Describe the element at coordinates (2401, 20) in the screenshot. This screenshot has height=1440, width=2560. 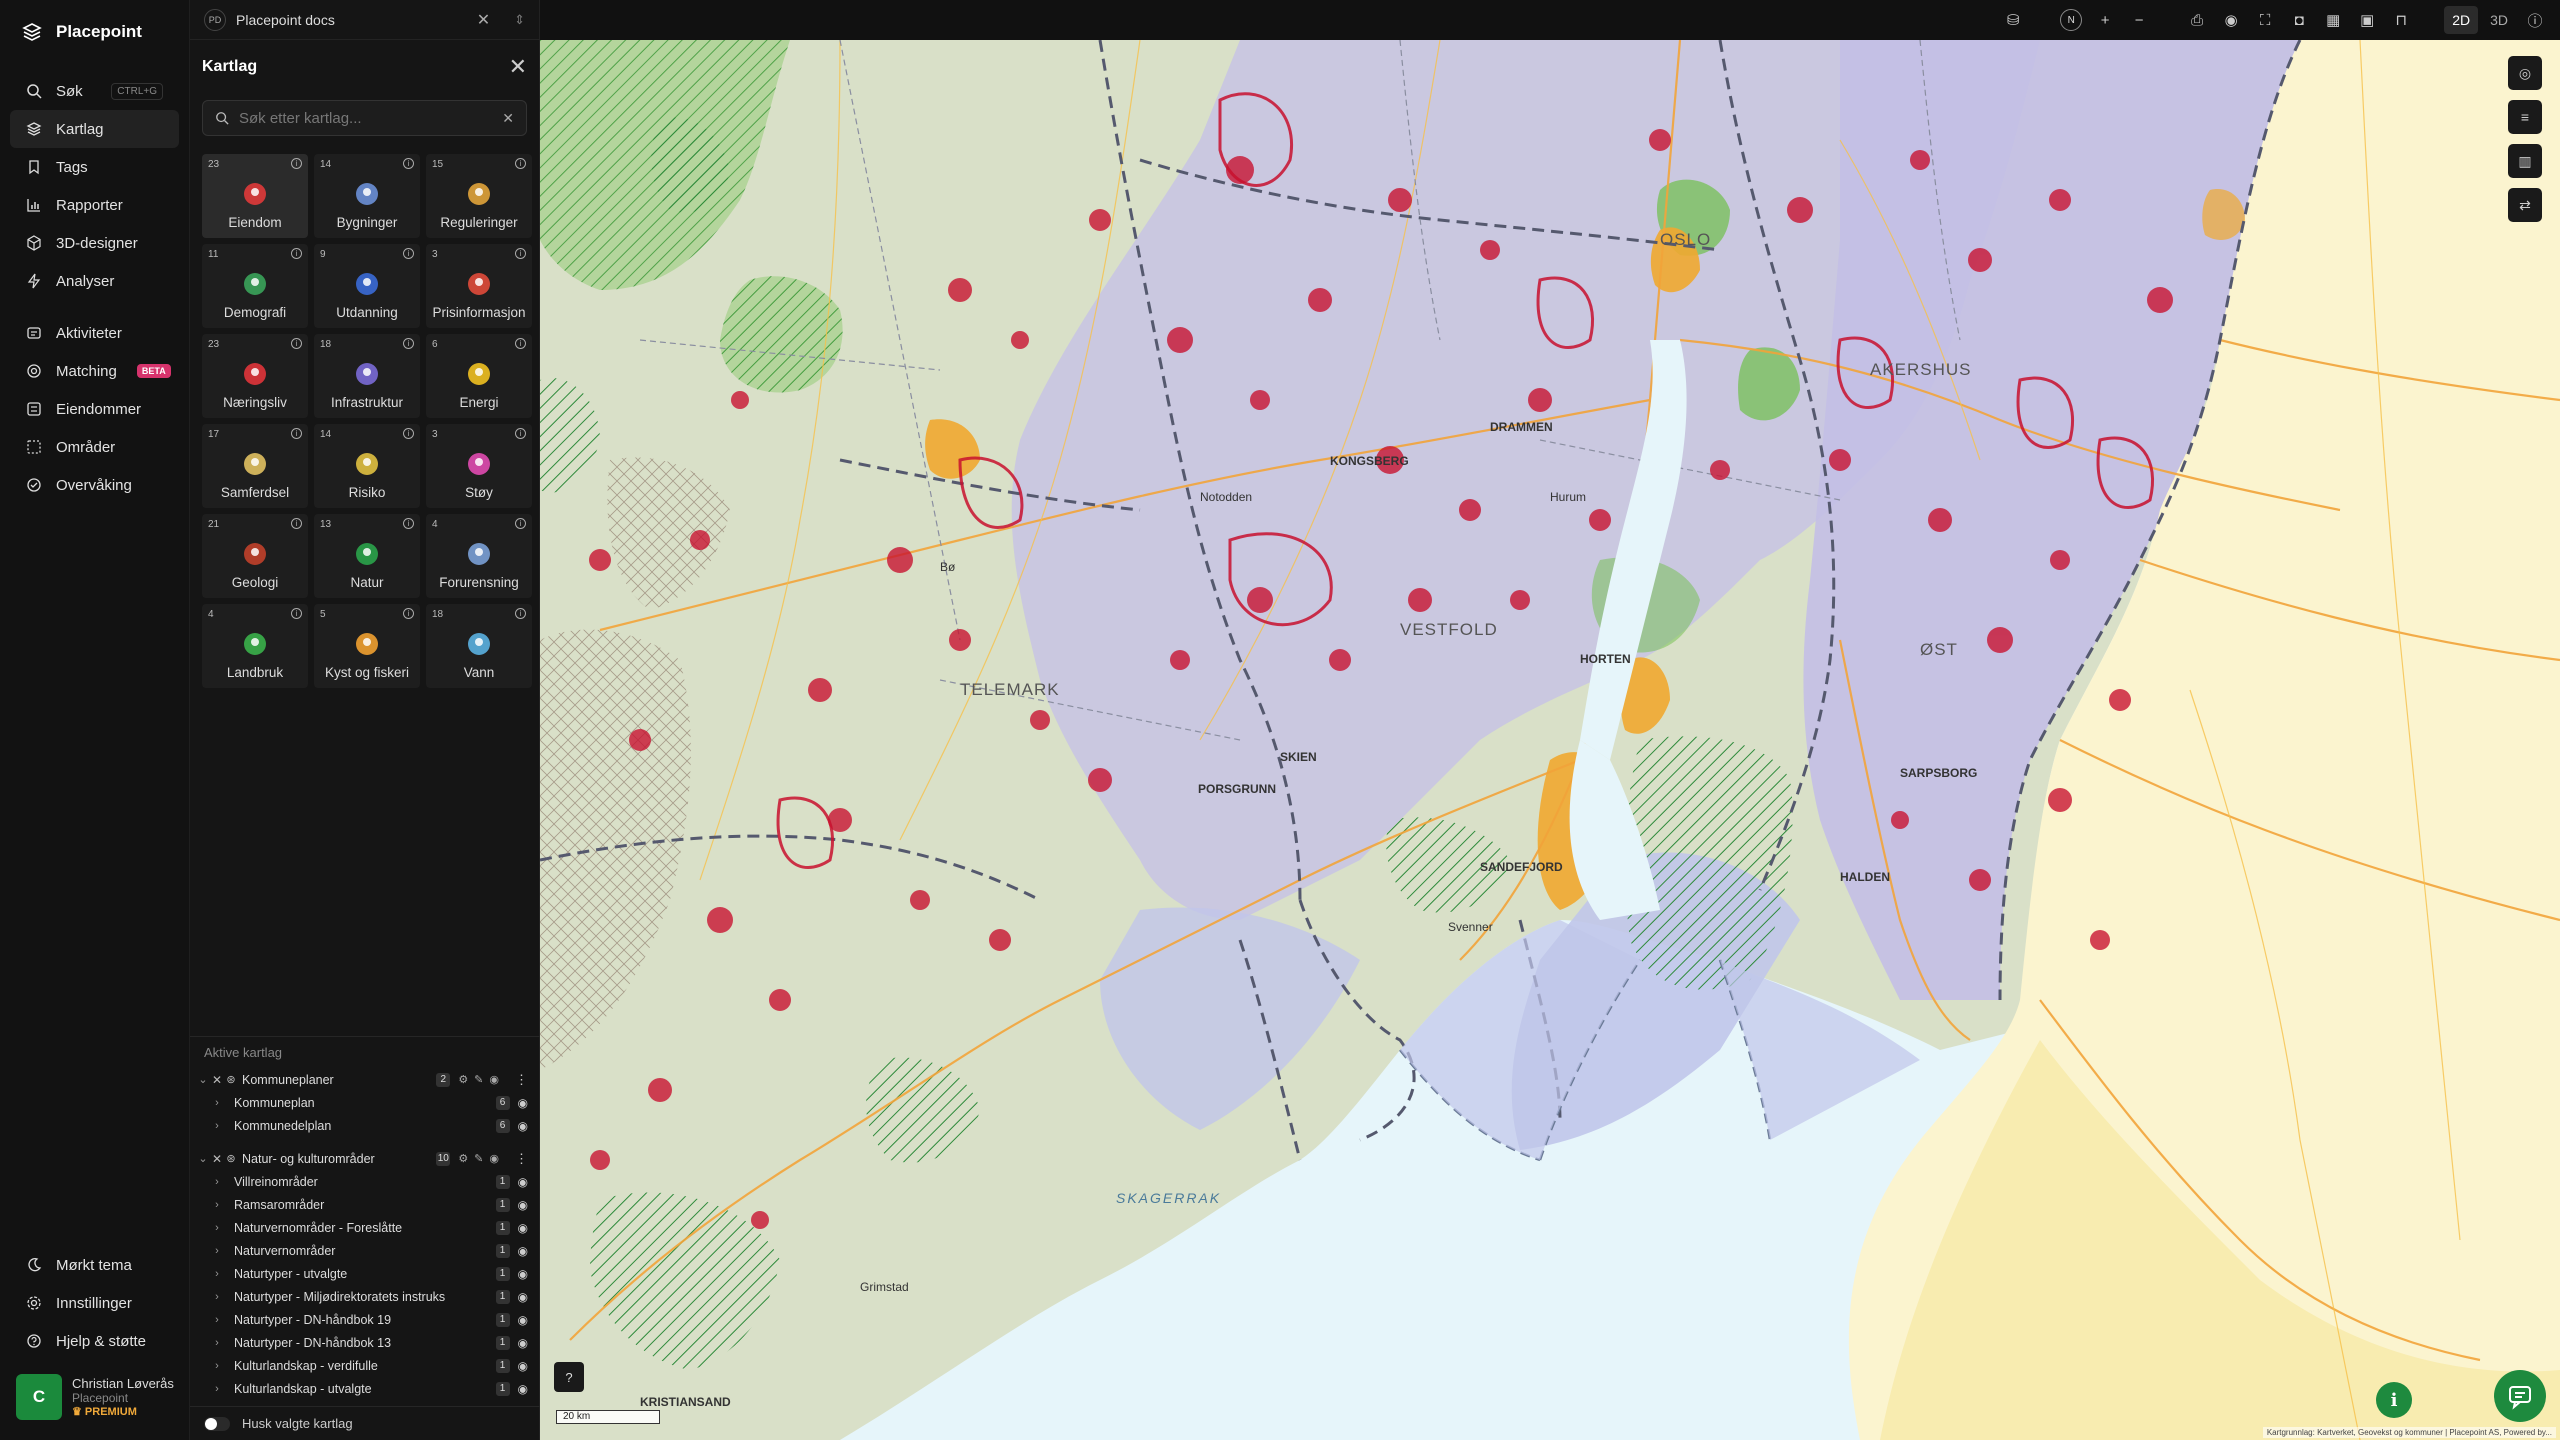
I see `bookmark-icon: ⊓` at that location.